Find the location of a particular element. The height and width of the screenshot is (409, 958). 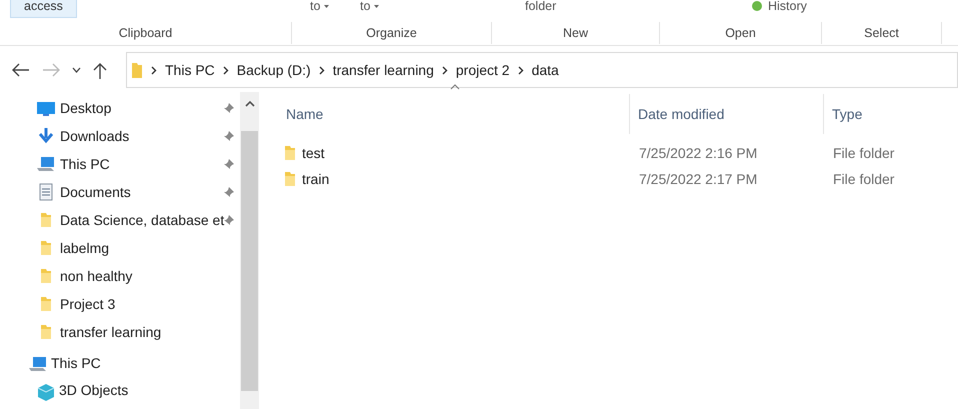

quick-access-item: Downloads is located at coordinates (95, 136).